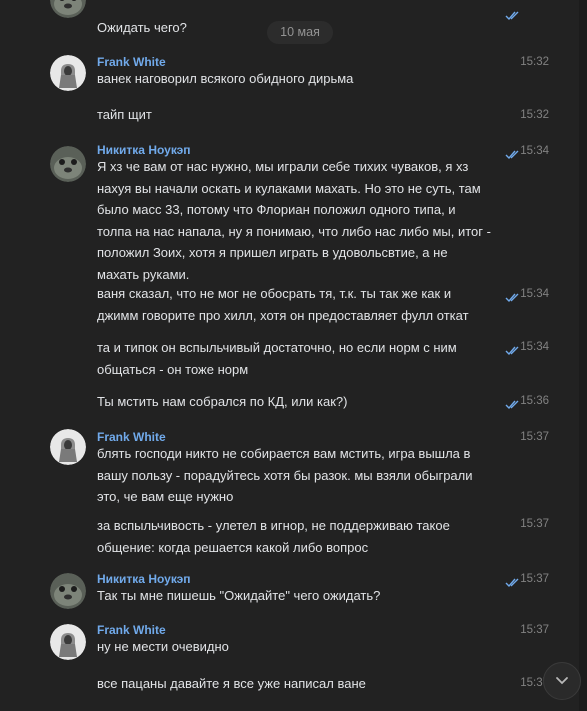 This screenshot has height=711, width=587. Describe the element at coordinates (163, 646) in the screenshot. I see `message-text: ну не мести очевидно` at that location.